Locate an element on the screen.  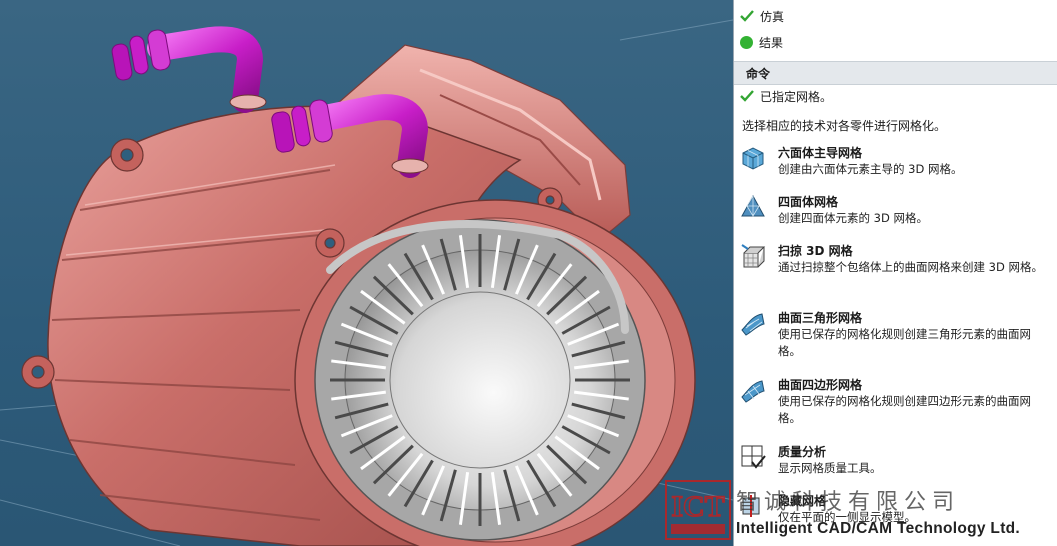
status-simulation: 仿真 is located at coordinates (895, 16).